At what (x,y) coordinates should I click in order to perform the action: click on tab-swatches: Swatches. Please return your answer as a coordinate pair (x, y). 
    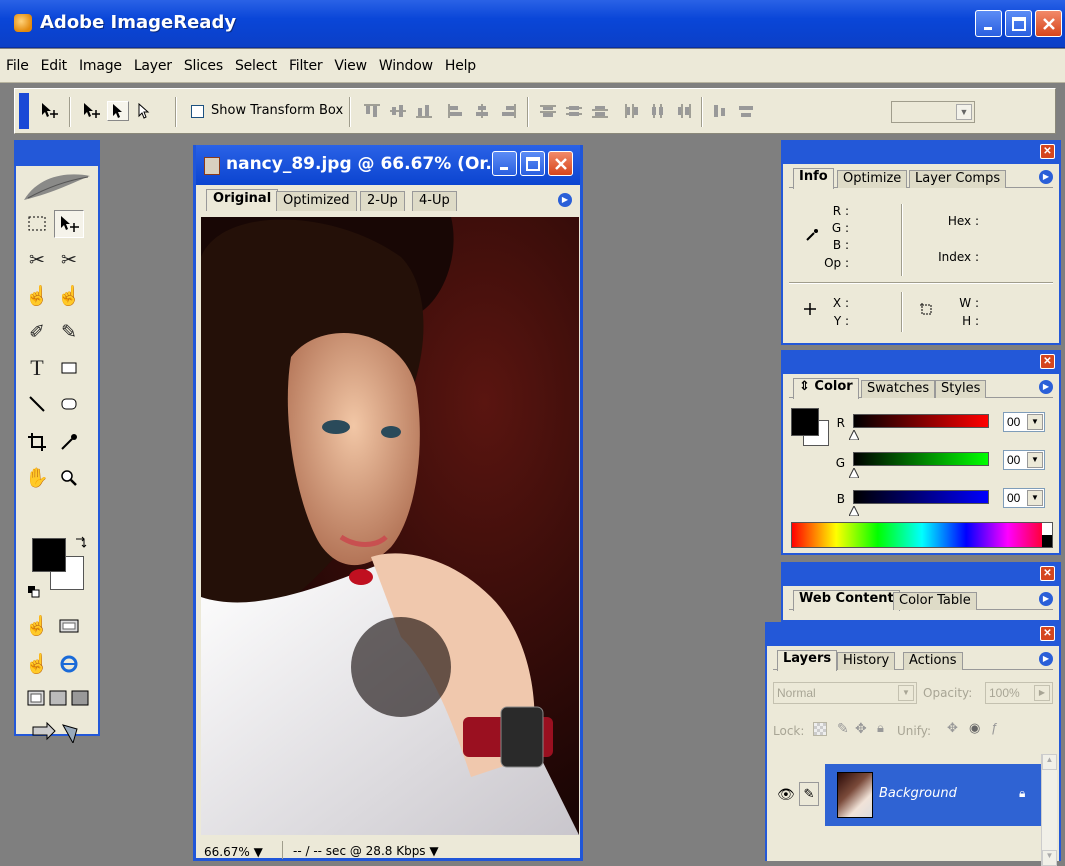
    Looking at the image, I should click on (898, 389).